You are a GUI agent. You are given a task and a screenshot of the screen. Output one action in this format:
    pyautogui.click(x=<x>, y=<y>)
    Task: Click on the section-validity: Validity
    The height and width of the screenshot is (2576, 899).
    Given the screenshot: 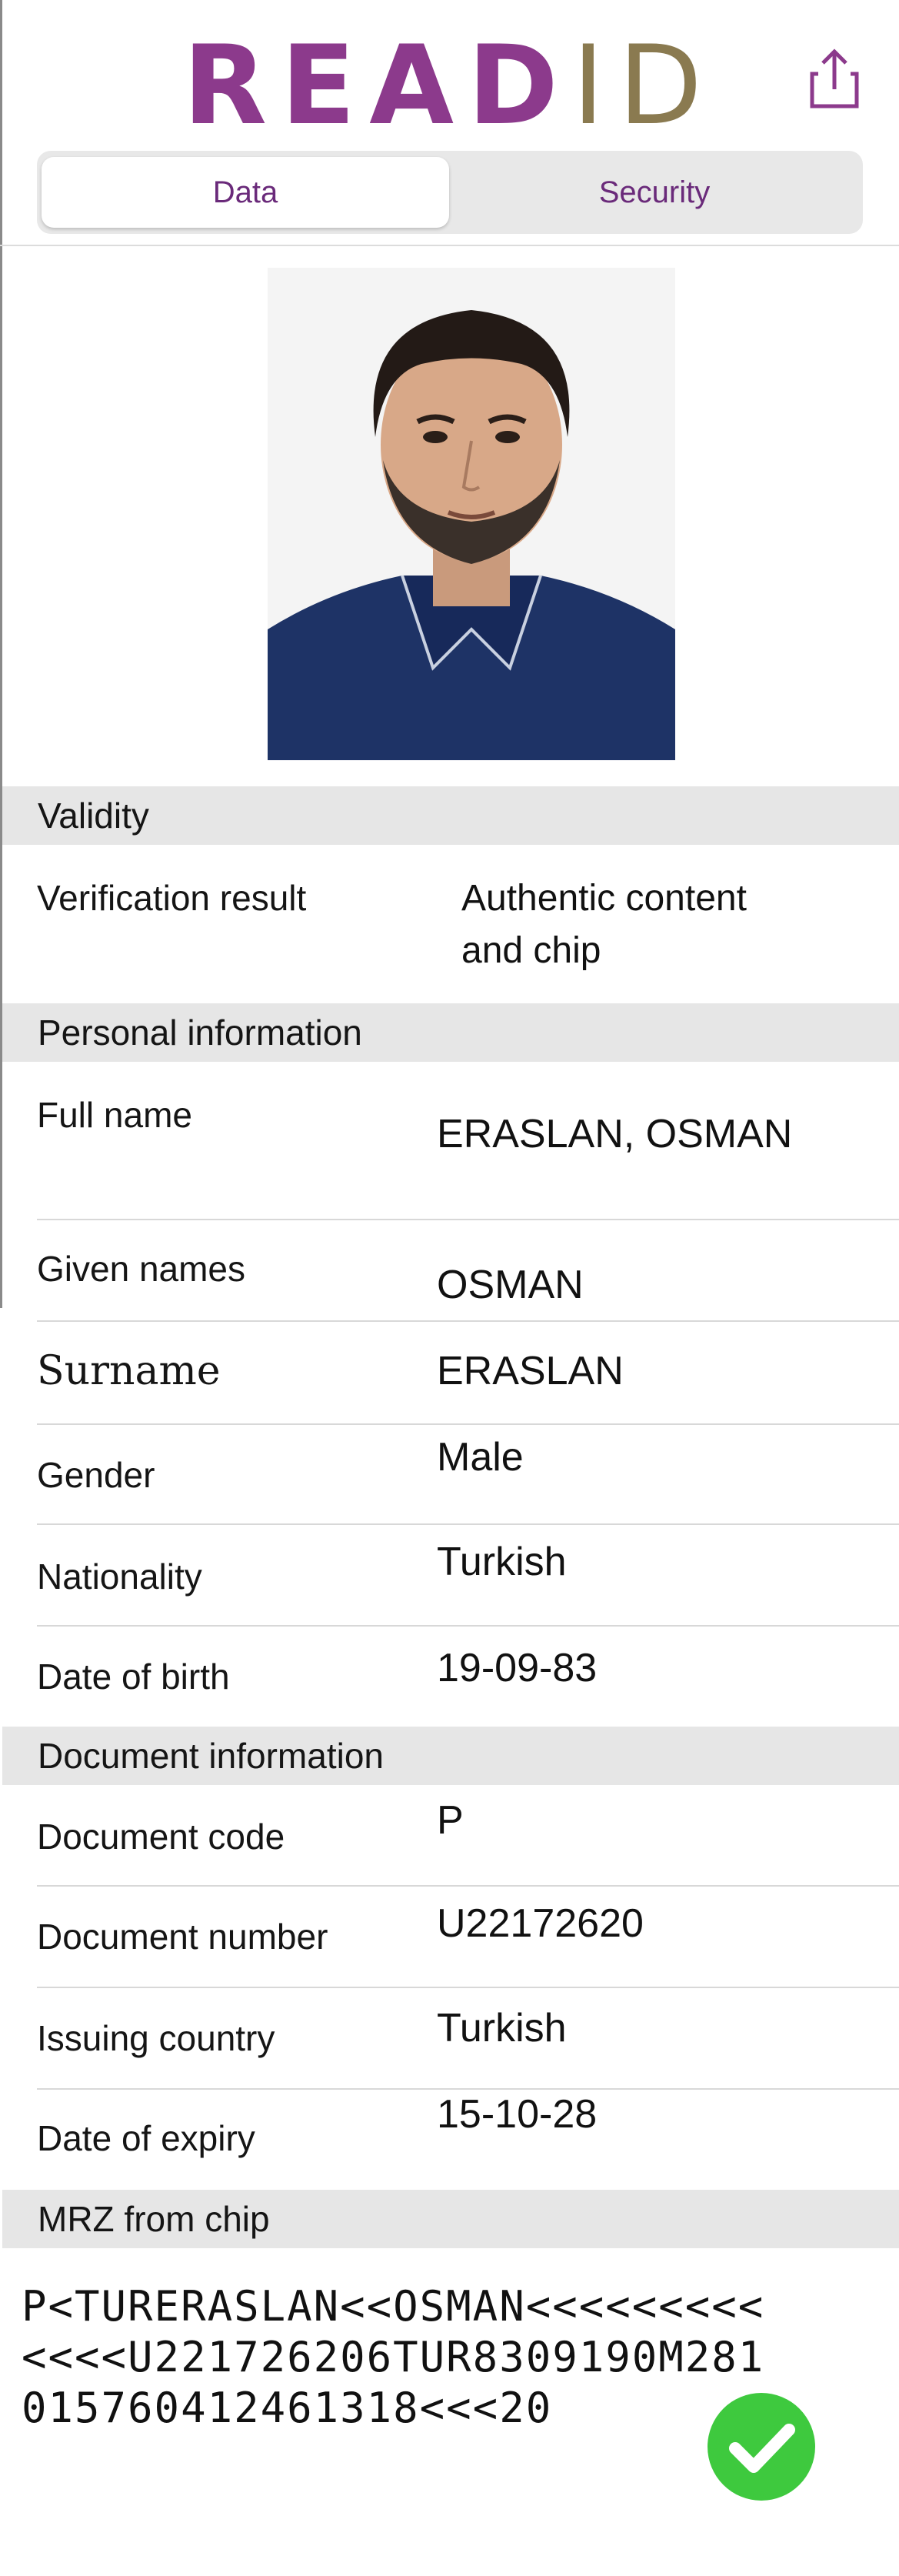 What is the action you would take?
    pyautogui.click(x=450, y=815)
    